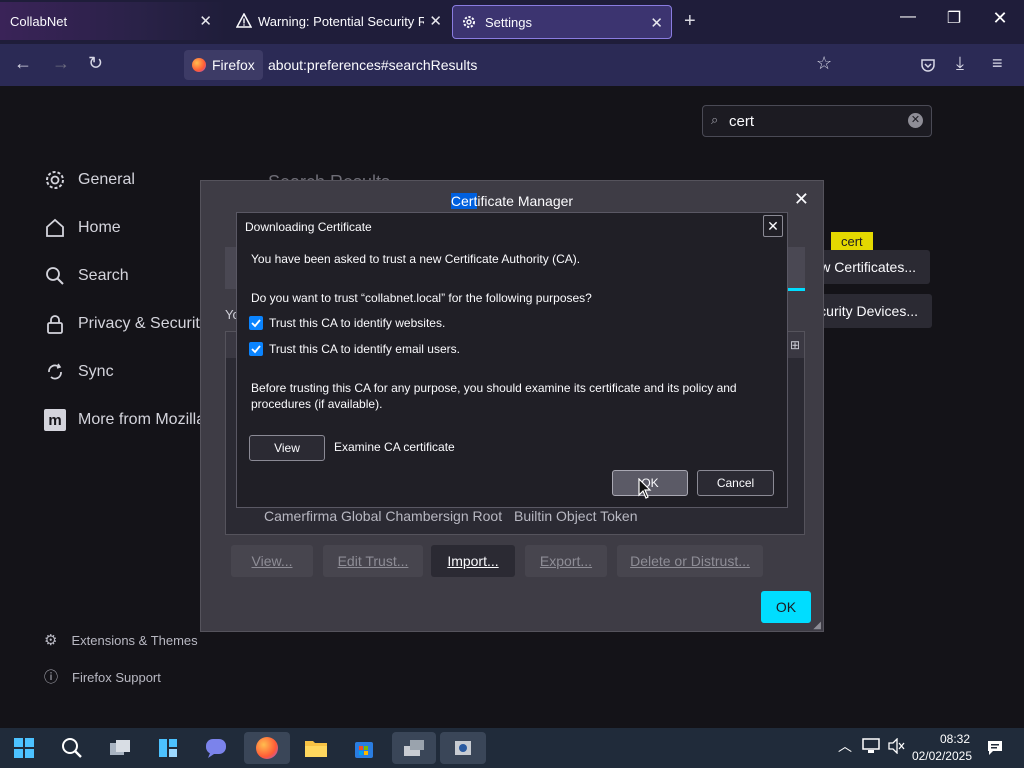  What do you see at coordinates (735, 483) in the screenshot?
I see `cancel-button: Cancel` at bounding box center [735, 483].